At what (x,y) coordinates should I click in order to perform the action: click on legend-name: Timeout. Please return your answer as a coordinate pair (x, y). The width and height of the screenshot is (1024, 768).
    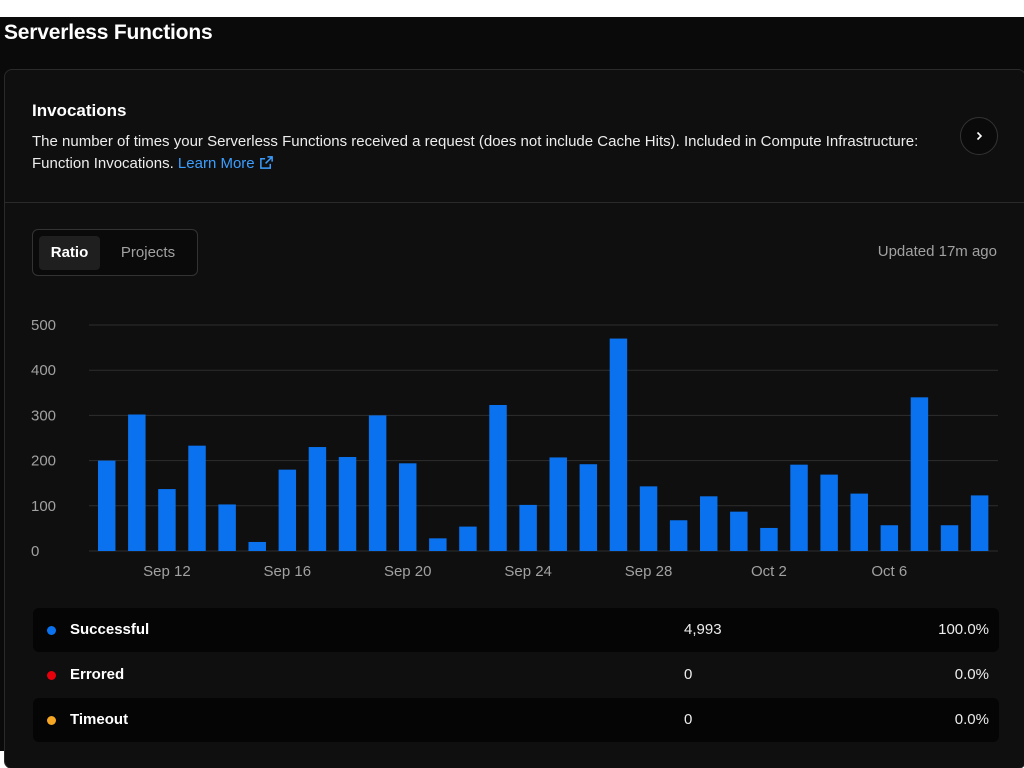
    Looking at the image, I should click on (99, 719).